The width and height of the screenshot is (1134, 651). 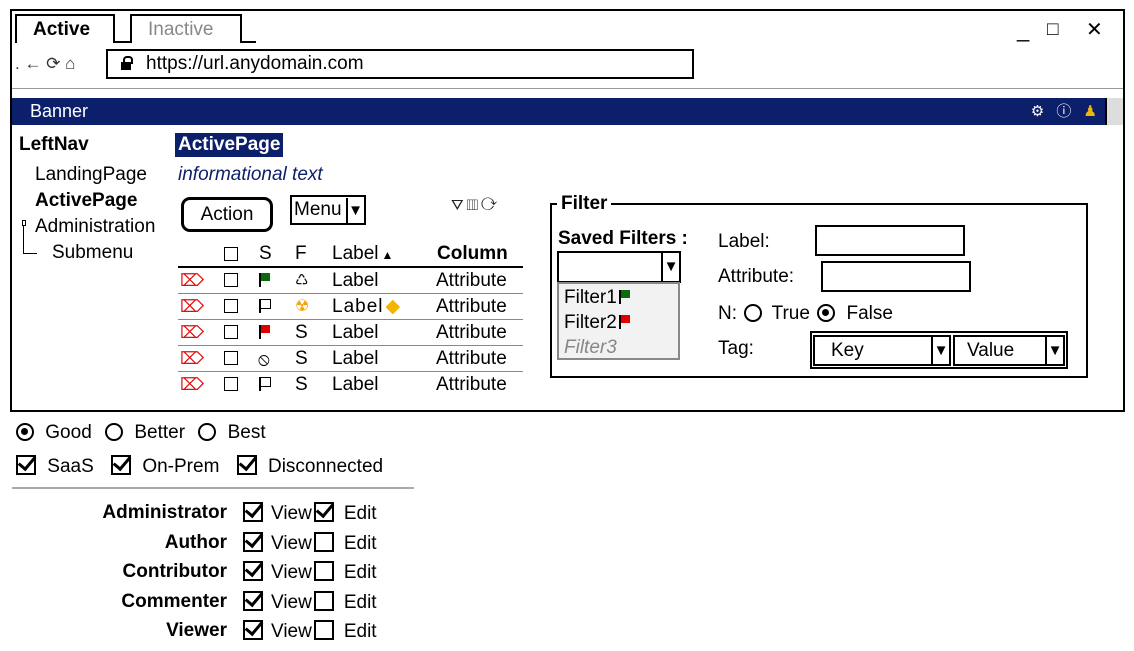 What do you see at coordinates (95, 227) in the screenshot?
I see `leftnav-item-administration: Administration` at bounding box center [95, 227].